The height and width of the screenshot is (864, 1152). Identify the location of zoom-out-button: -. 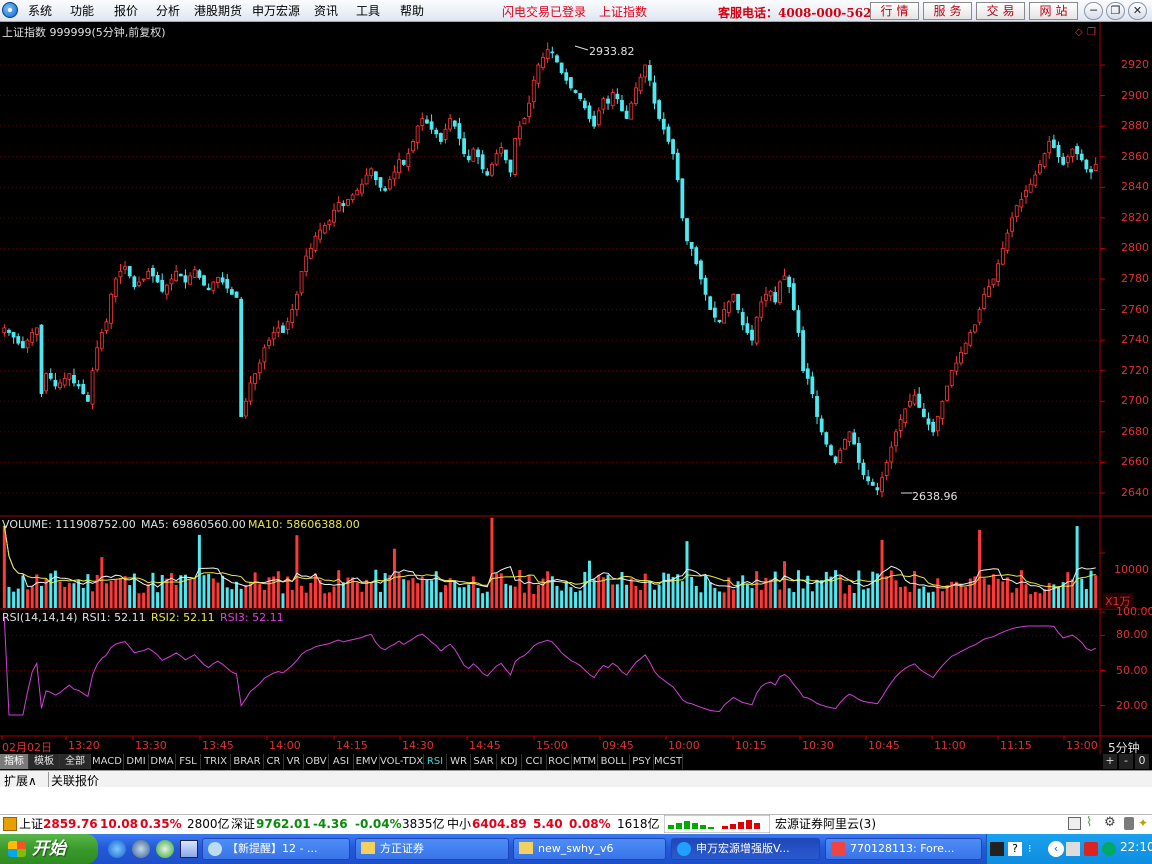
(1126, 761).